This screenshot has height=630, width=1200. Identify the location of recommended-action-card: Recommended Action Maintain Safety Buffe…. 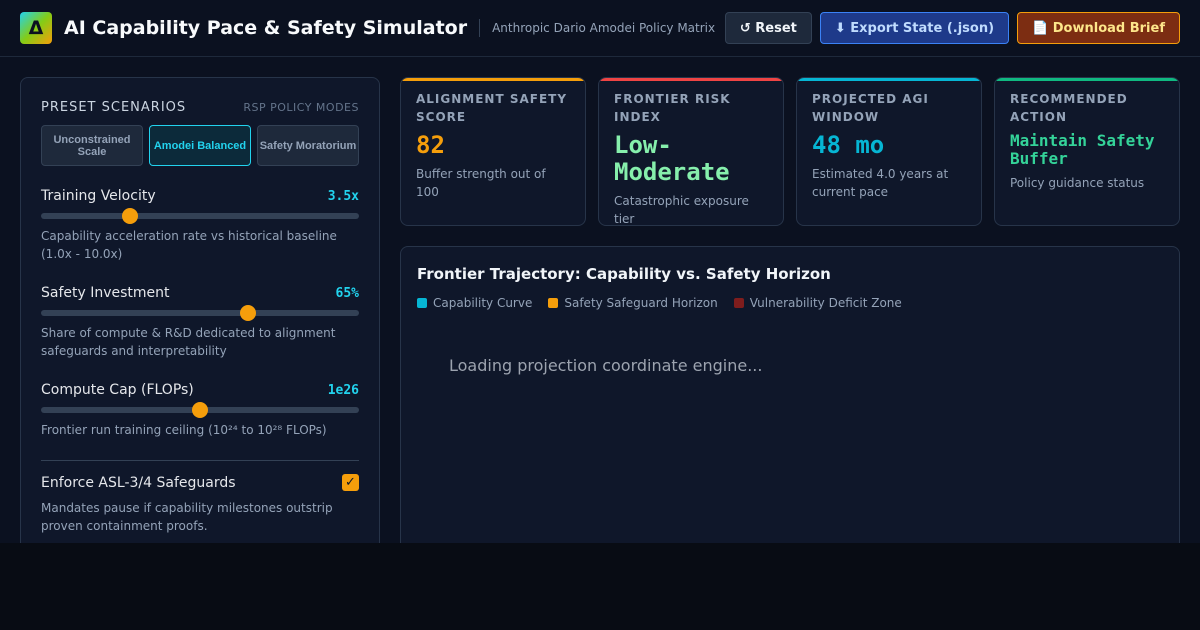
(1087, 151).